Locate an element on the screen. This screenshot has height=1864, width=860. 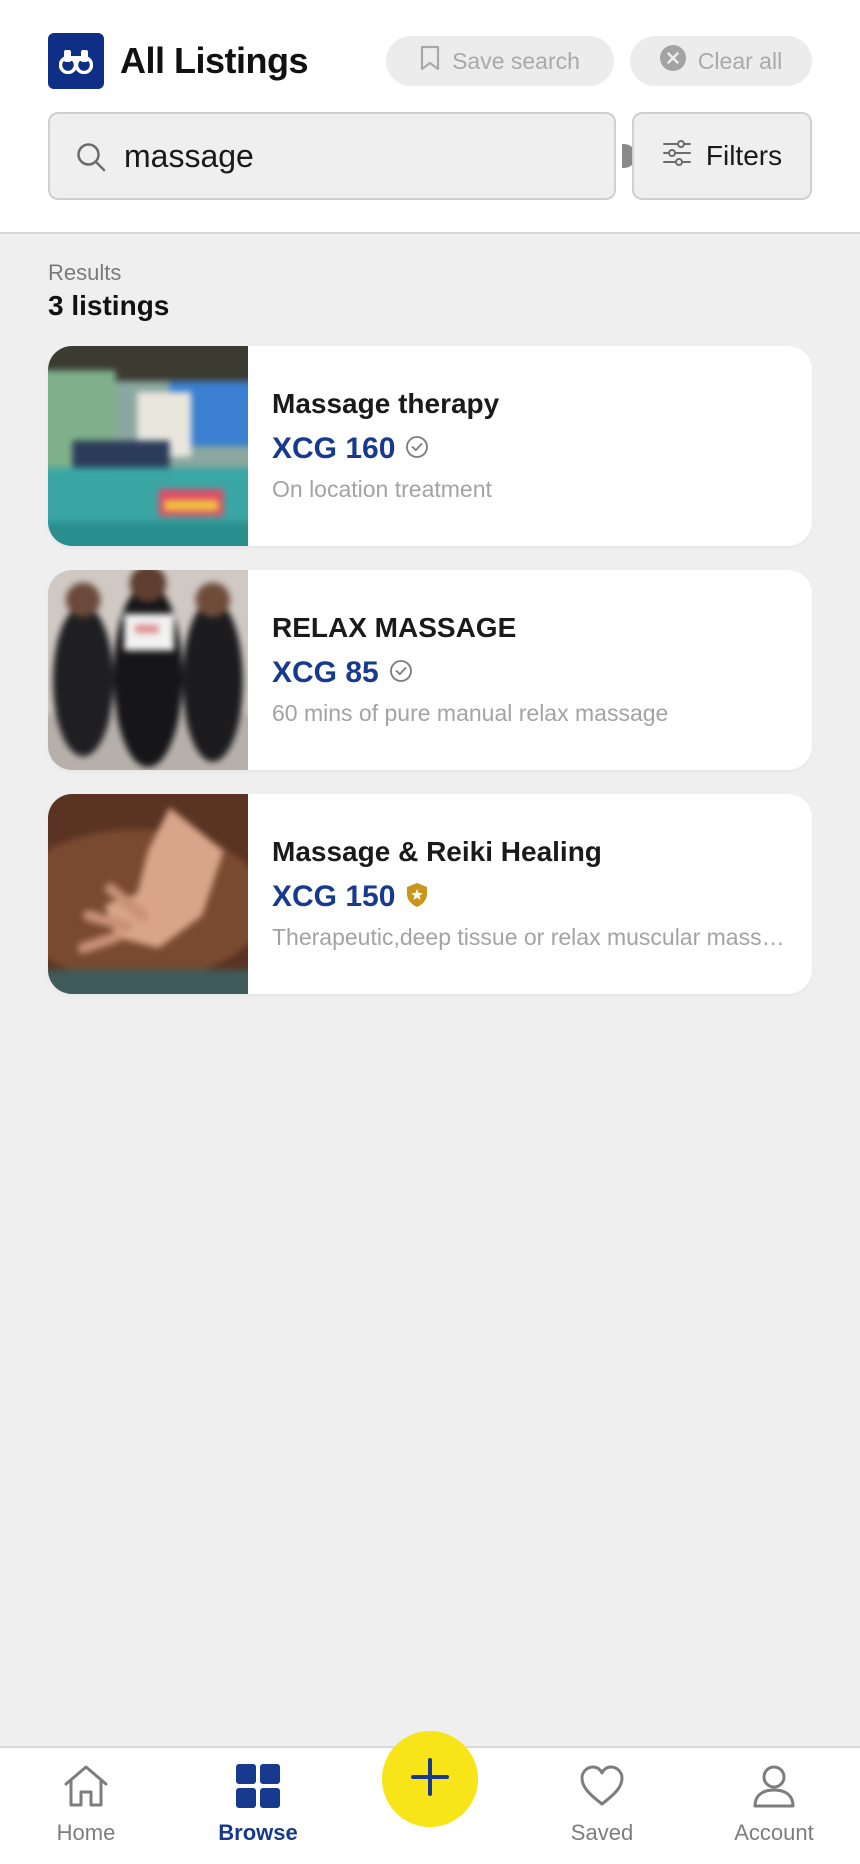
search-field is located at coordinates (332, 156).